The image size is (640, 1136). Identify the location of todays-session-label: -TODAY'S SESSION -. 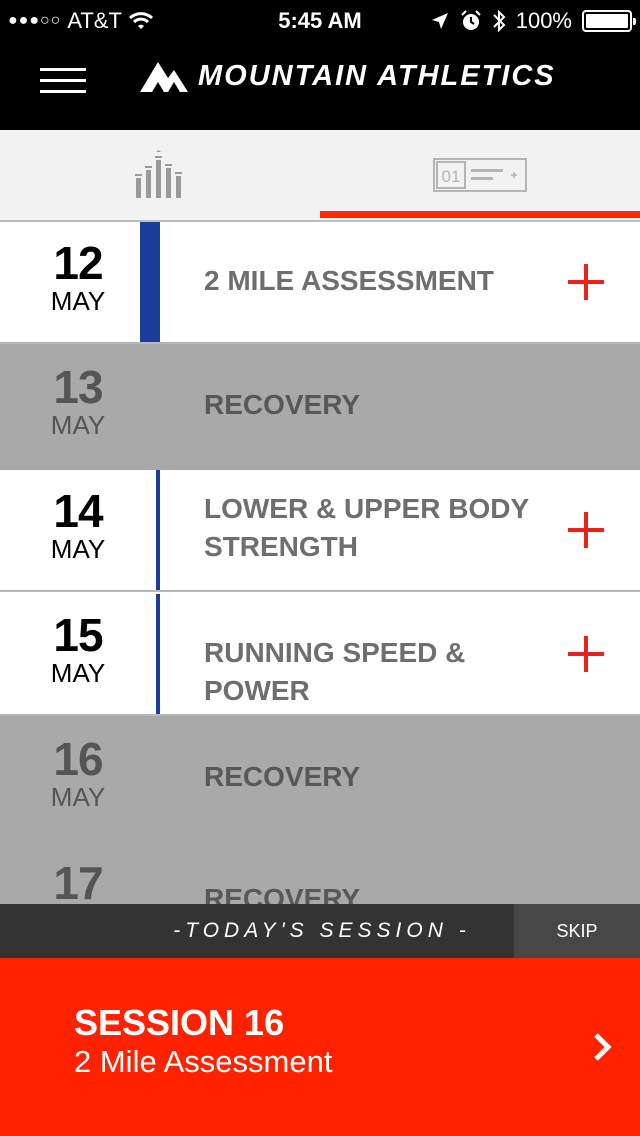
(322, 930).